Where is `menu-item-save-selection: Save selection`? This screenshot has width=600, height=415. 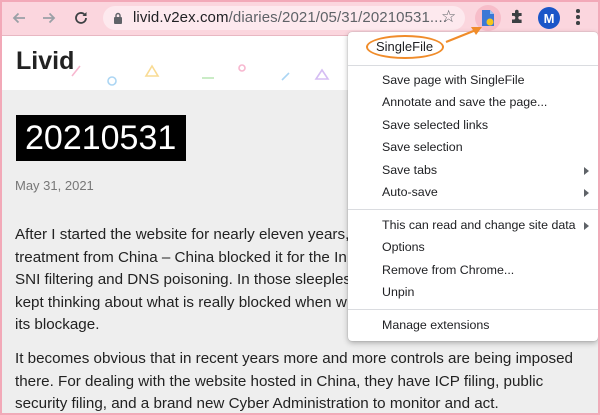
menu-item-save-selection: Save selection is located at coordinates (473, 147).